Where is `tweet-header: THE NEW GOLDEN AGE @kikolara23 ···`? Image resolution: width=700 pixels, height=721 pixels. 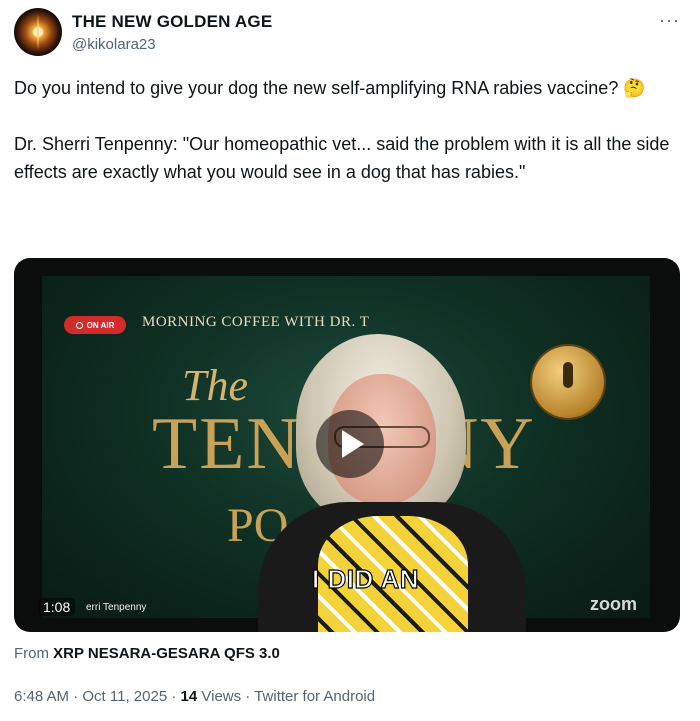 tweet-header: THE NEW GOLDEN AGE @kikolara23 ··· is located at coordinates (350, 34).